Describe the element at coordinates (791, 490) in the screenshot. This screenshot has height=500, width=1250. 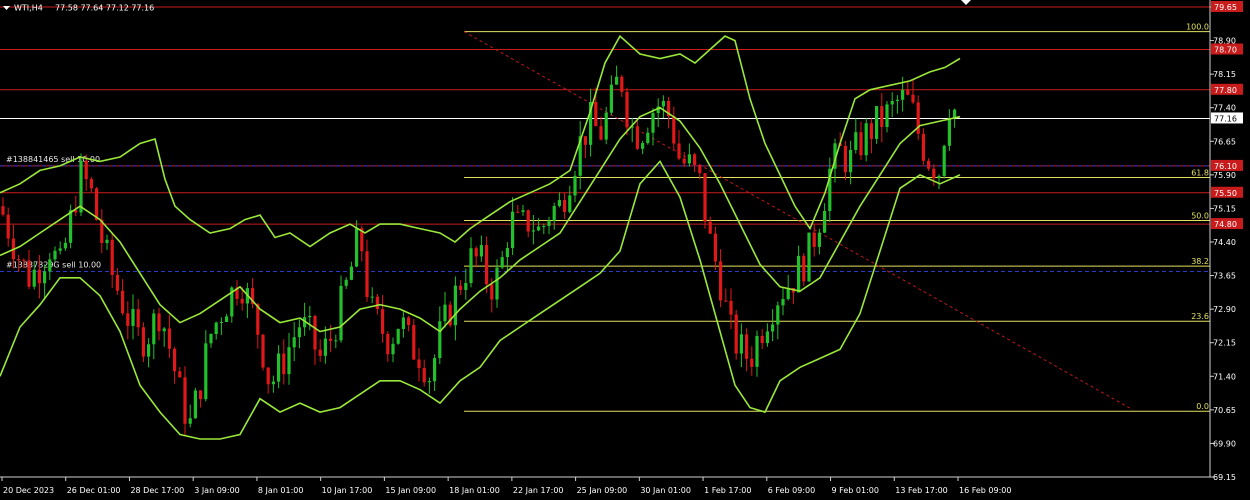
I see `x-tick-label: 6 Feb 09:00` at that location.